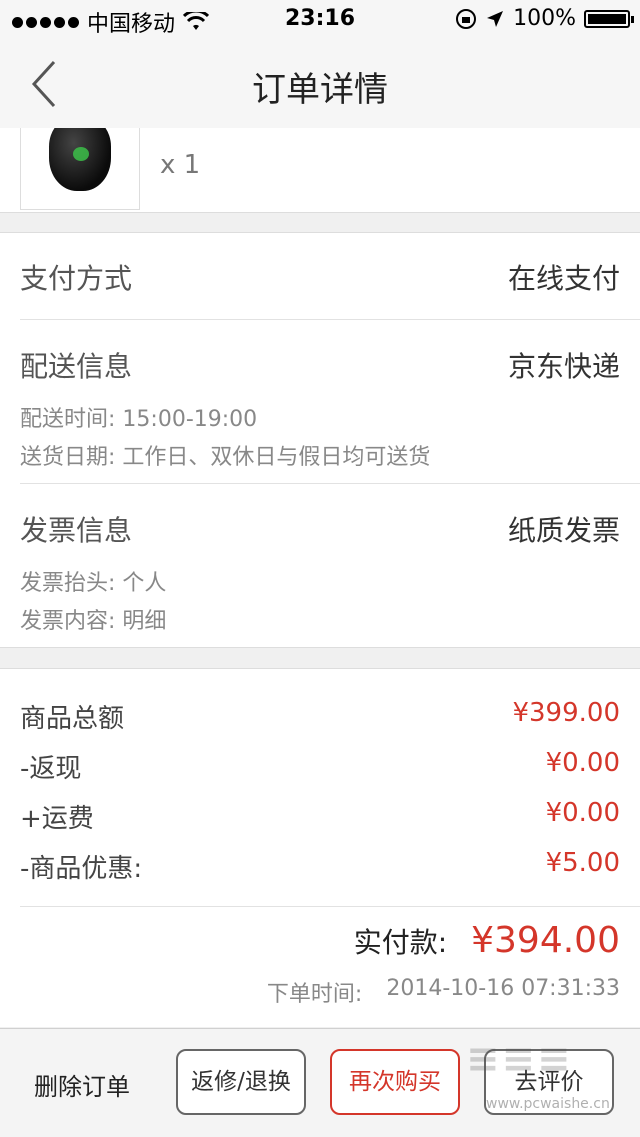 This screenshot has height=1137, width=640. Describe the element at coordinates (503, 988) in the screenshot. I see `order-time-value: 2014-10-16 07:31:33` at that location.